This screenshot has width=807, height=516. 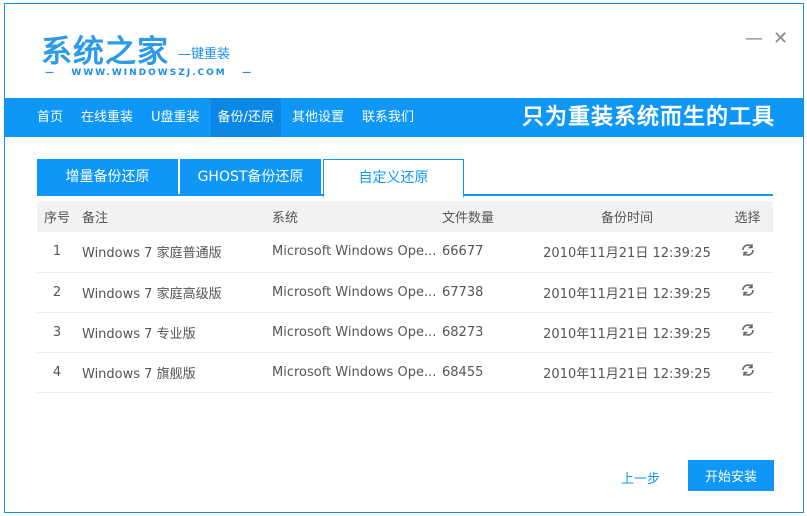 What do you see at coordinates (780, 38) in the screenshot?
I see `close-button: ✕` at bounding box center [780, 38].